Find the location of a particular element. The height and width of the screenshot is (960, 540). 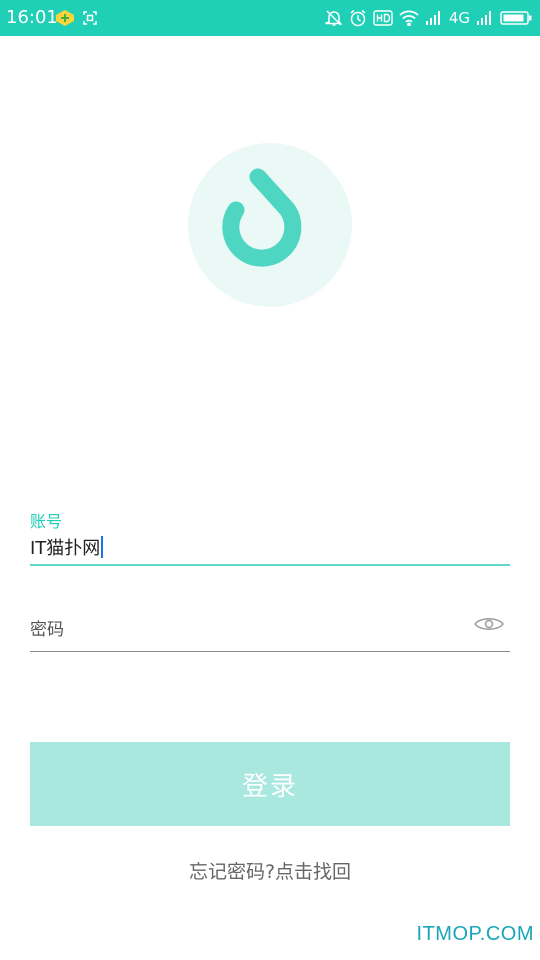

hd-icon is located at coordinates (383, 18).